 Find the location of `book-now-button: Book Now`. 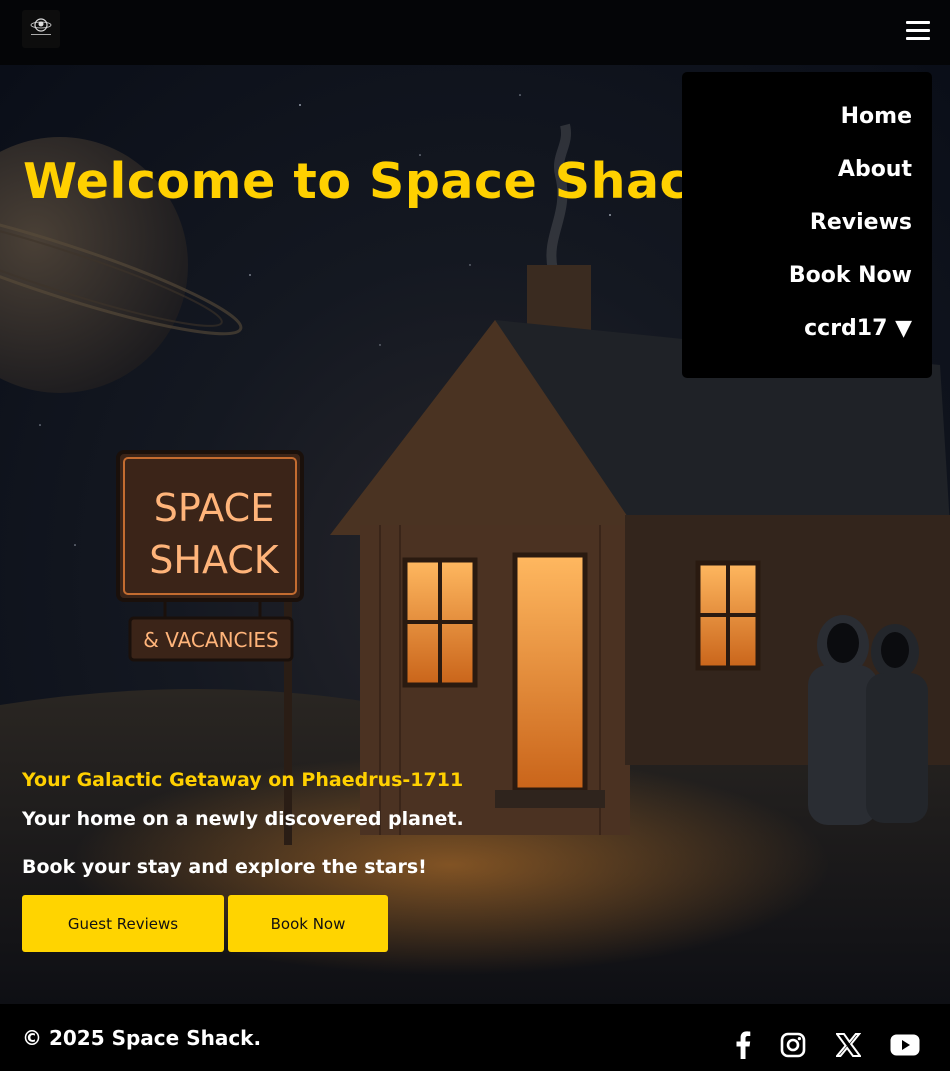

book-now-button: Book Now is located at coordinates (308, 923).